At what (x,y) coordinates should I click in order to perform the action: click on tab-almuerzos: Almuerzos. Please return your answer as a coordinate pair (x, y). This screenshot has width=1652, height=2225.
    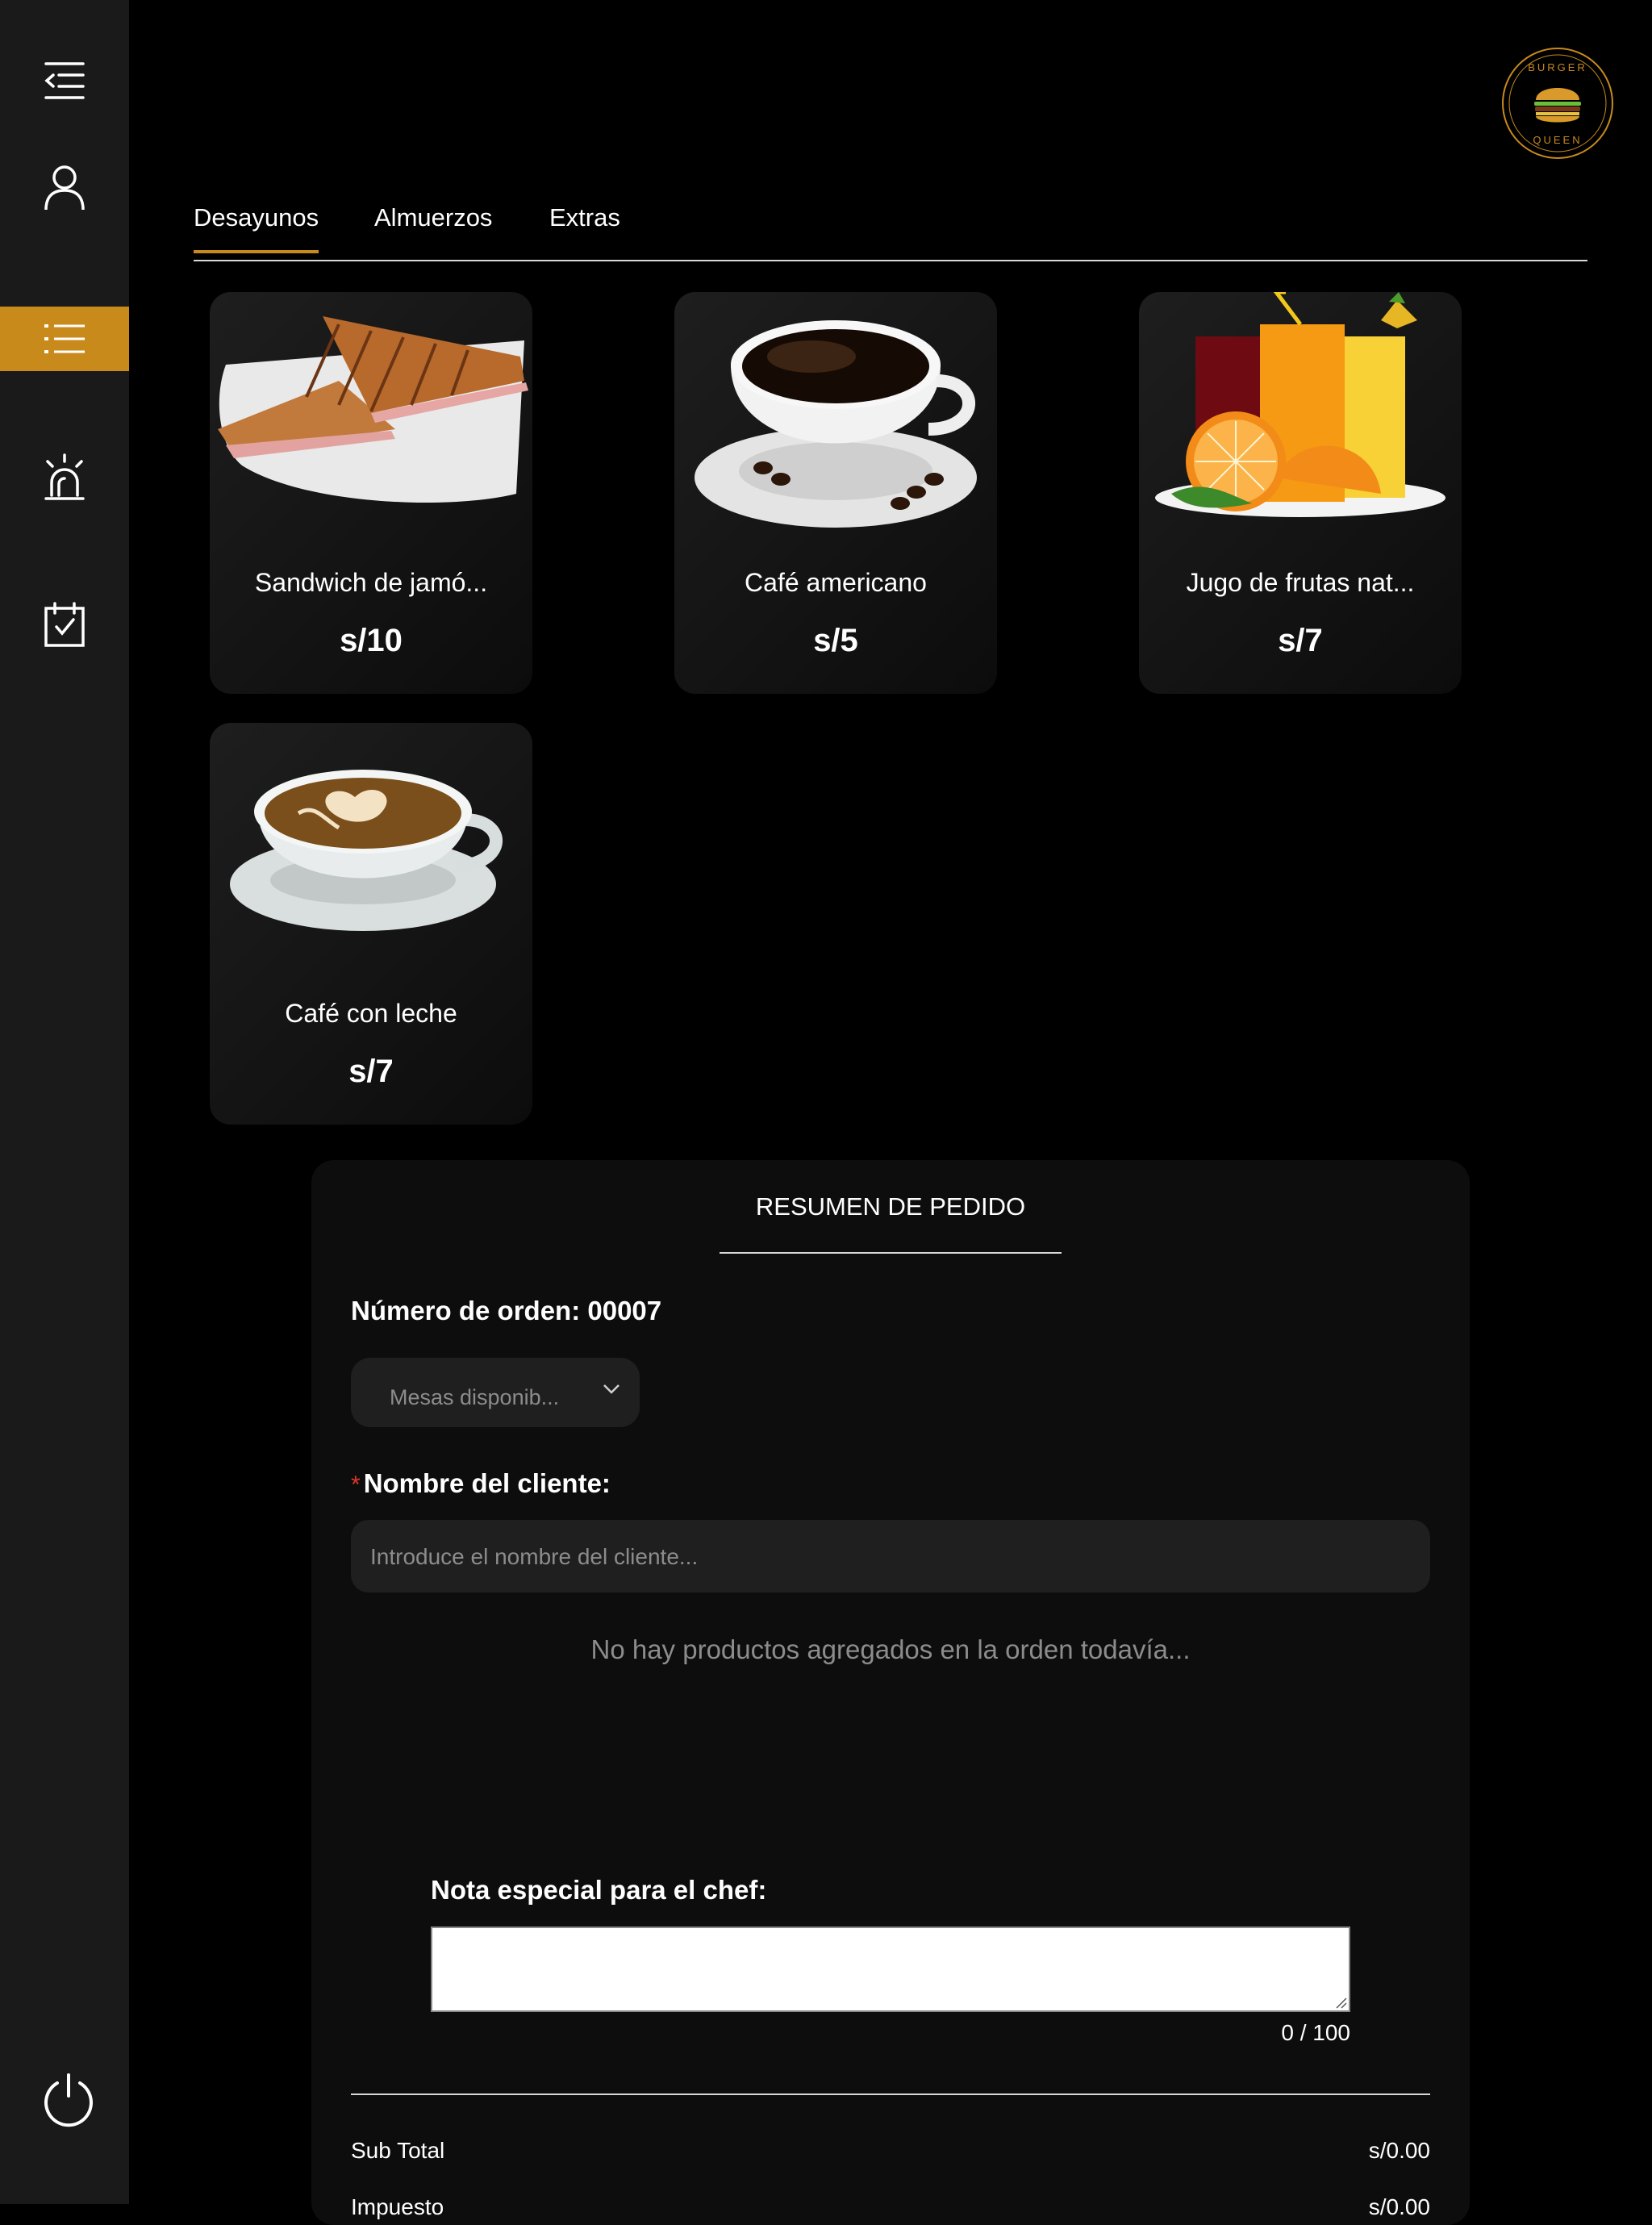
    Looking at the image, I should click on (433, 227).